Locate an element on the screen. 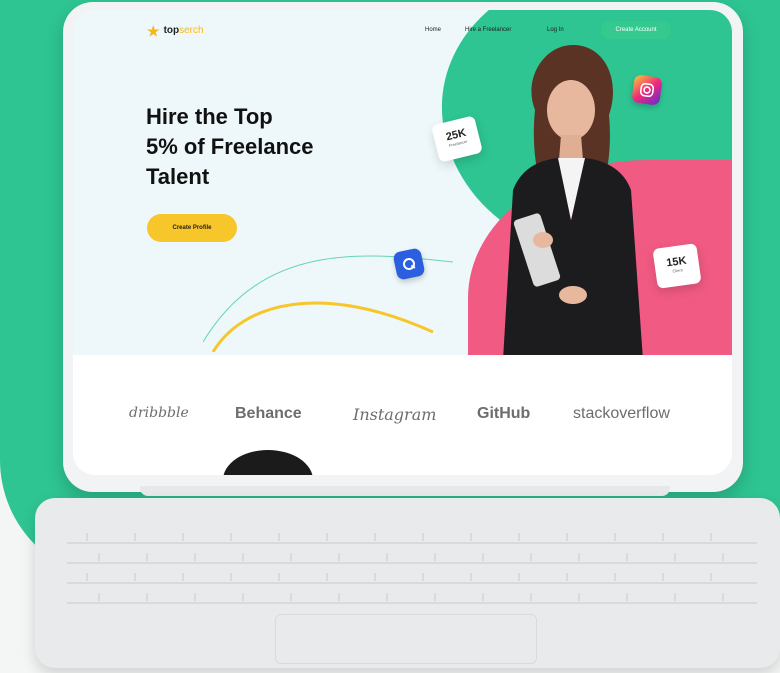 This screenshot has width=780, height=673. logo-text-main: top is located at coordinates (171, 30).